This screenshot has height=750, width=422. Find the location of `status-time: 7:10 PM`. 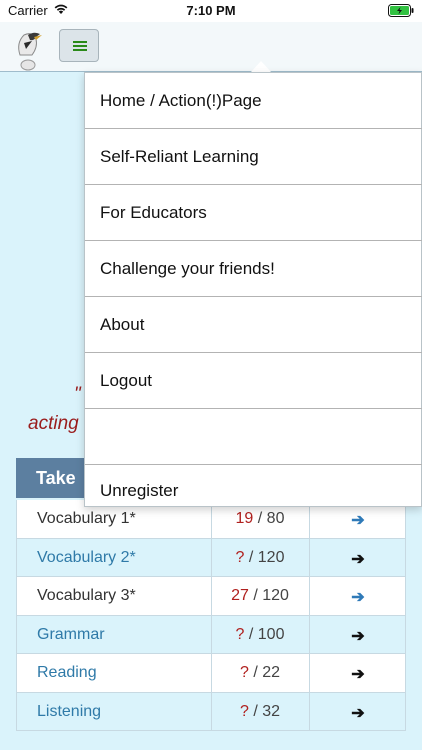

status-time: 7:10 PM is located at coordinates (211, 10).